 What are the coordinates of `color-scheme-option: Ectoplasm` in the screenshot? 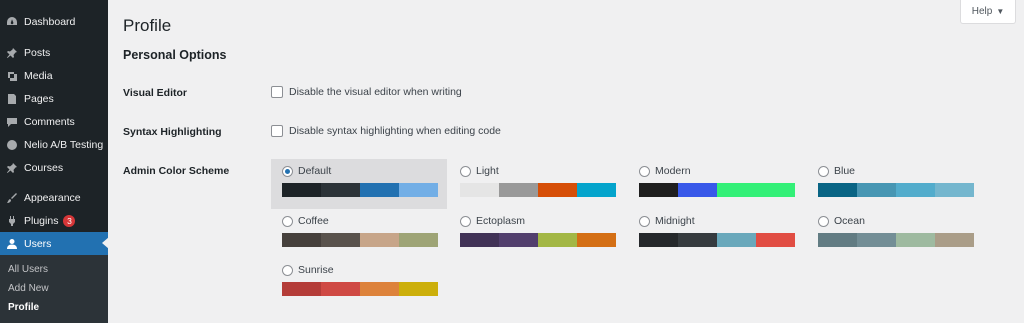 It's located at (492, 221).